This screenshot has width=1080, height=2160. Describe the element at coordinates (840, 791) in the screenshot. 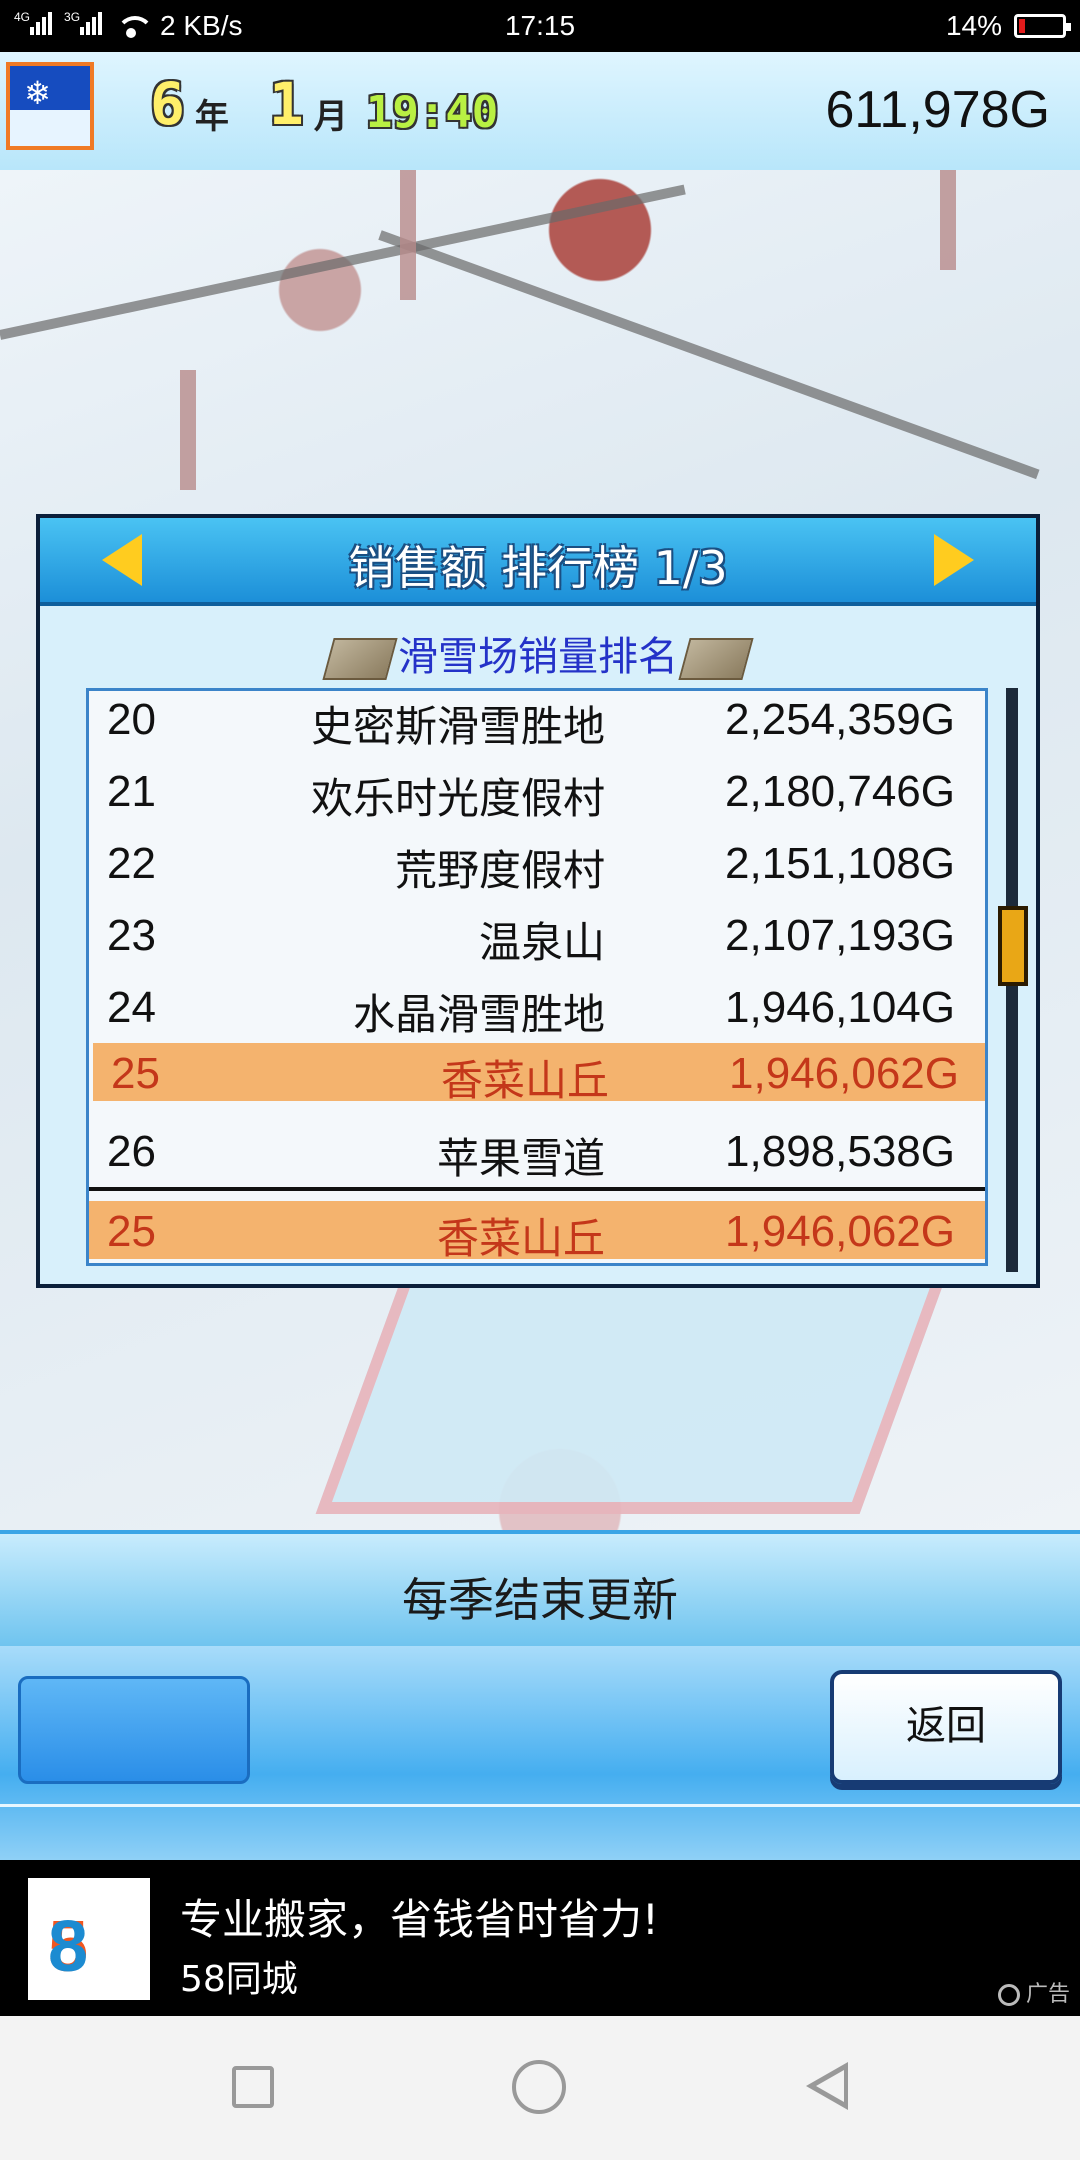

I see `row-amount: 2,180,746G` at that location.